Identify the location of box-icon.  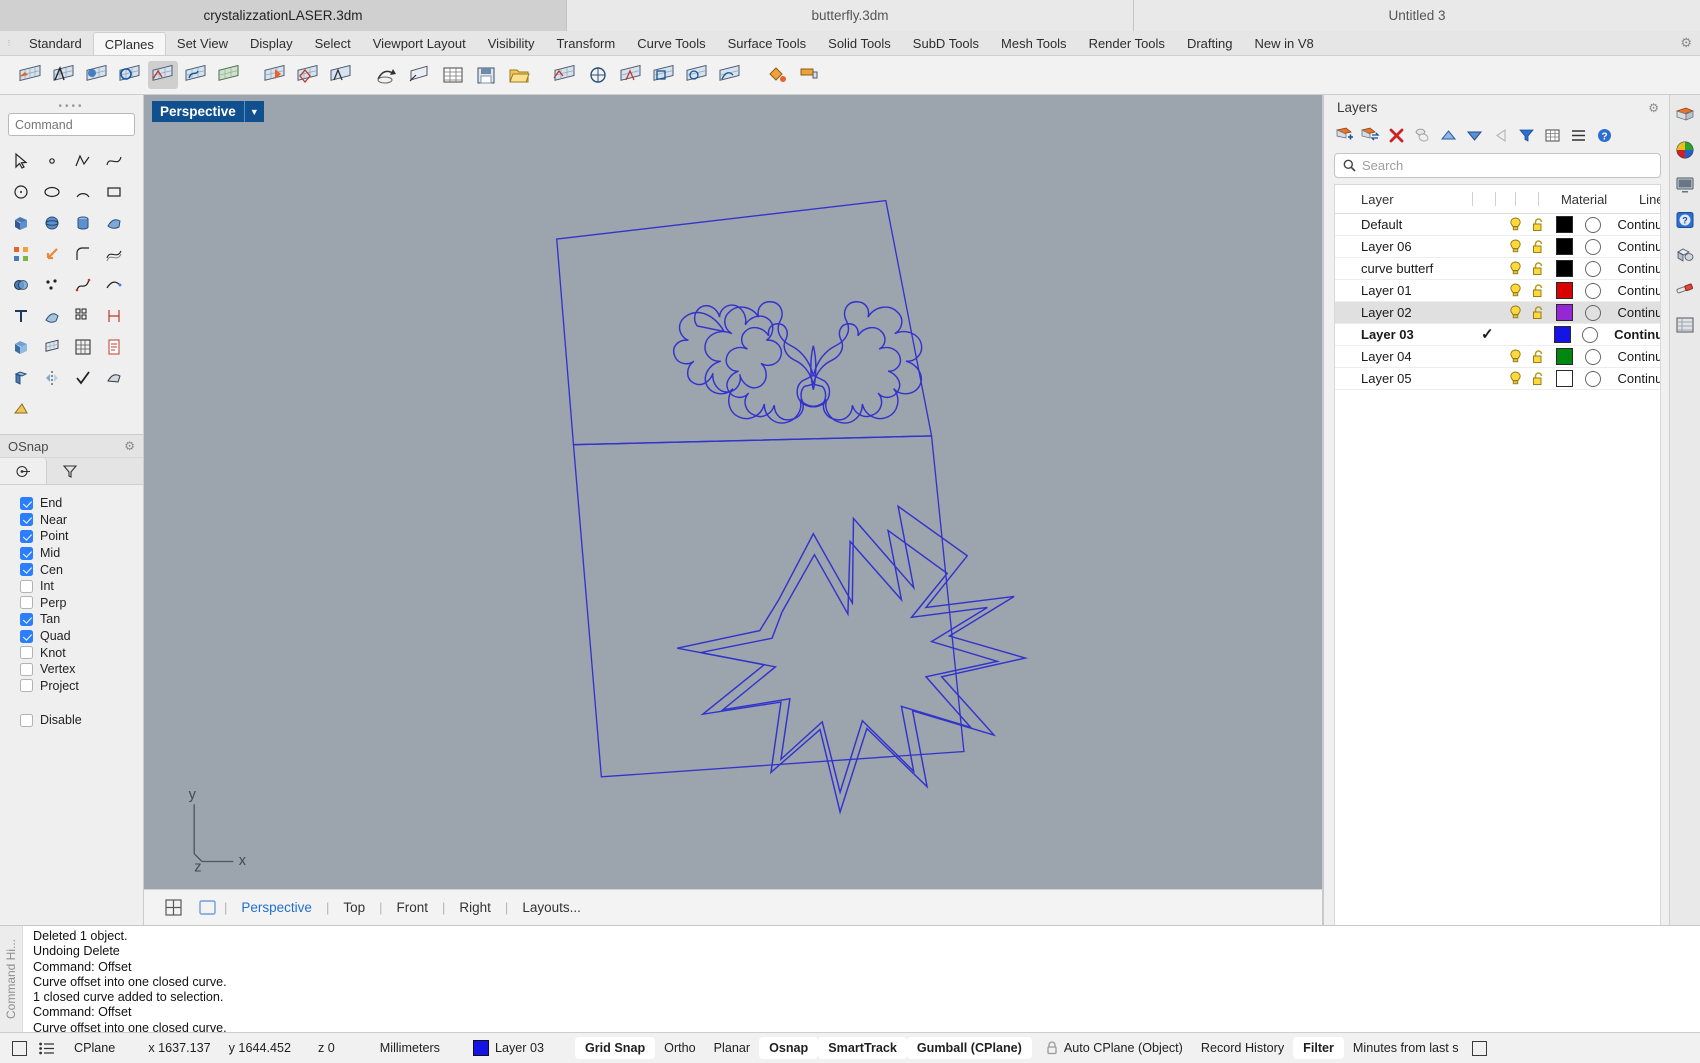
(21, 223).